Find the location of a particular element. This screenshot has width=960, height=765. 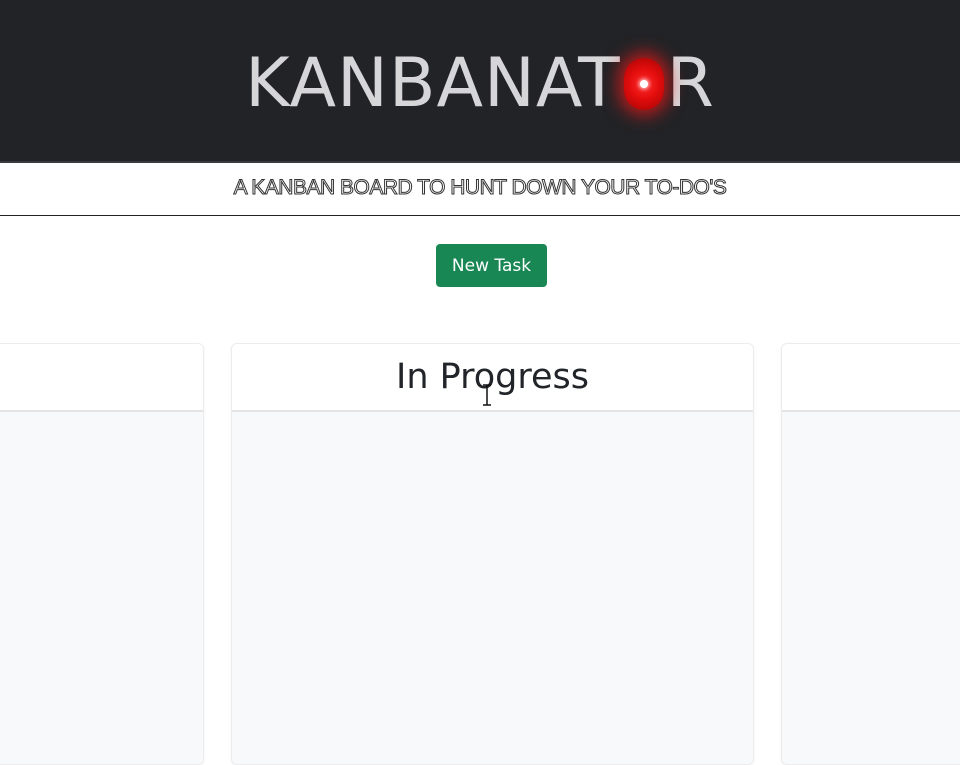

eye-icon is located at coordinates (643, 83).